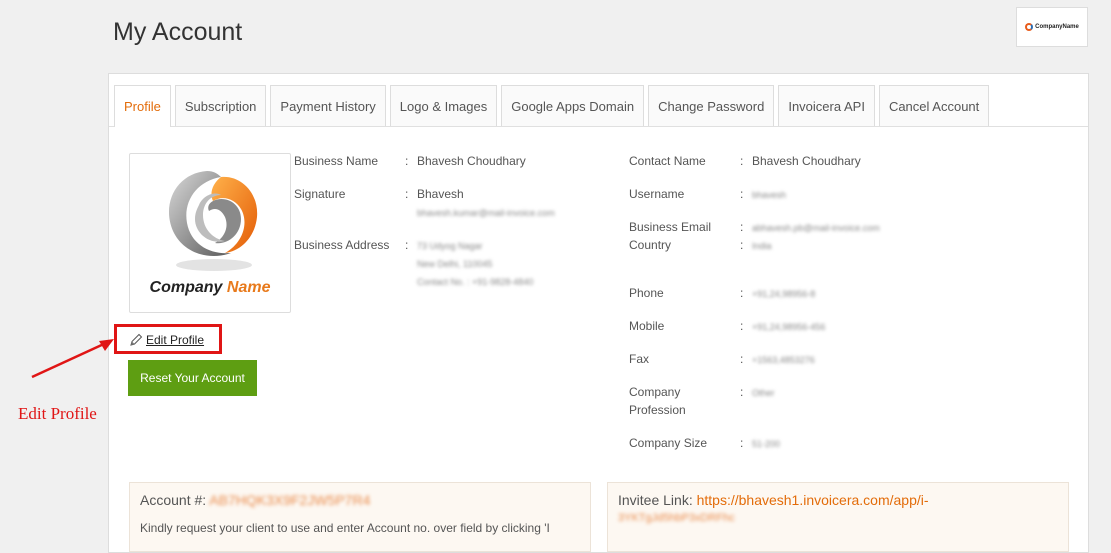 The height and width of the screenshot is (553, 1111). I want to click on contact-name-label: Contact Name, so click(667, 161).